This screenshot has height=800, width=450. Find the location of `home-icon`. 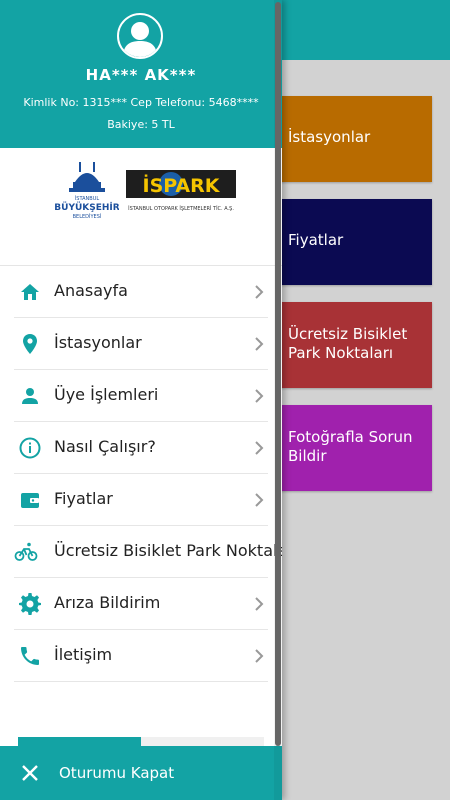

home-icon is located at coordinates (30, 292).